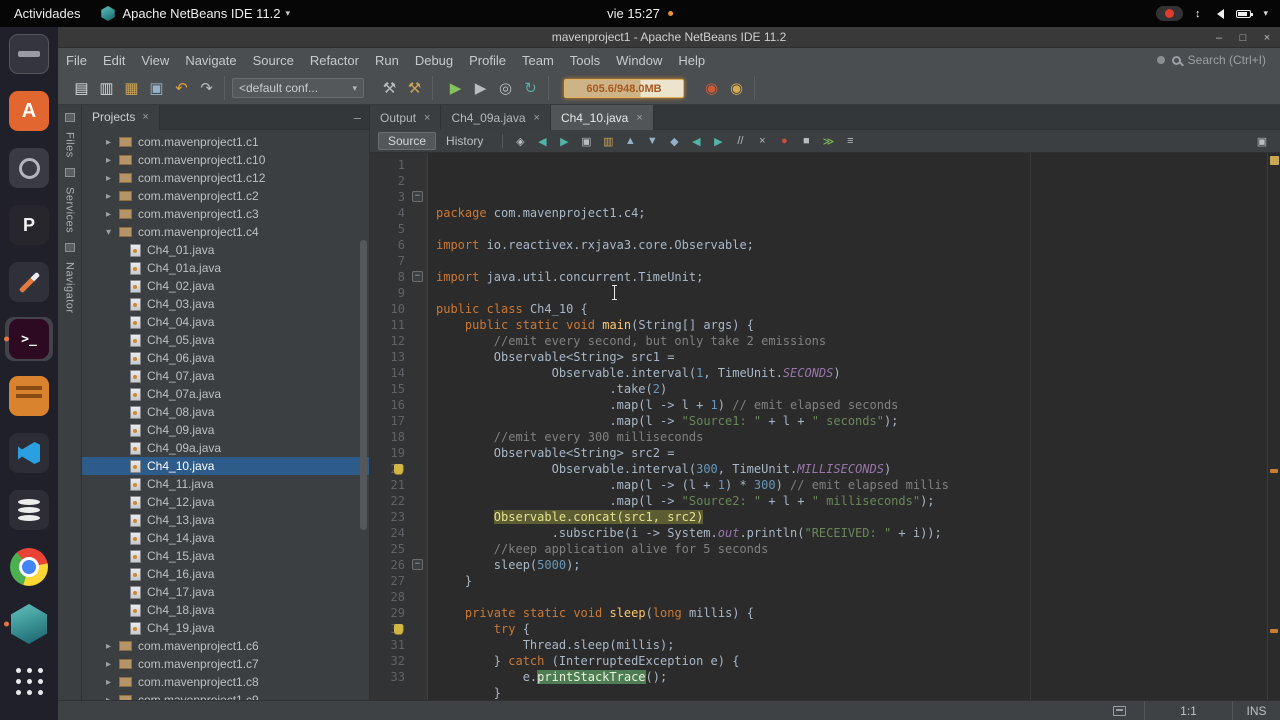 This screenshot has height=720, width=1280. I want to click on tray-chevron-icon: ▾, so click(1265, 13).